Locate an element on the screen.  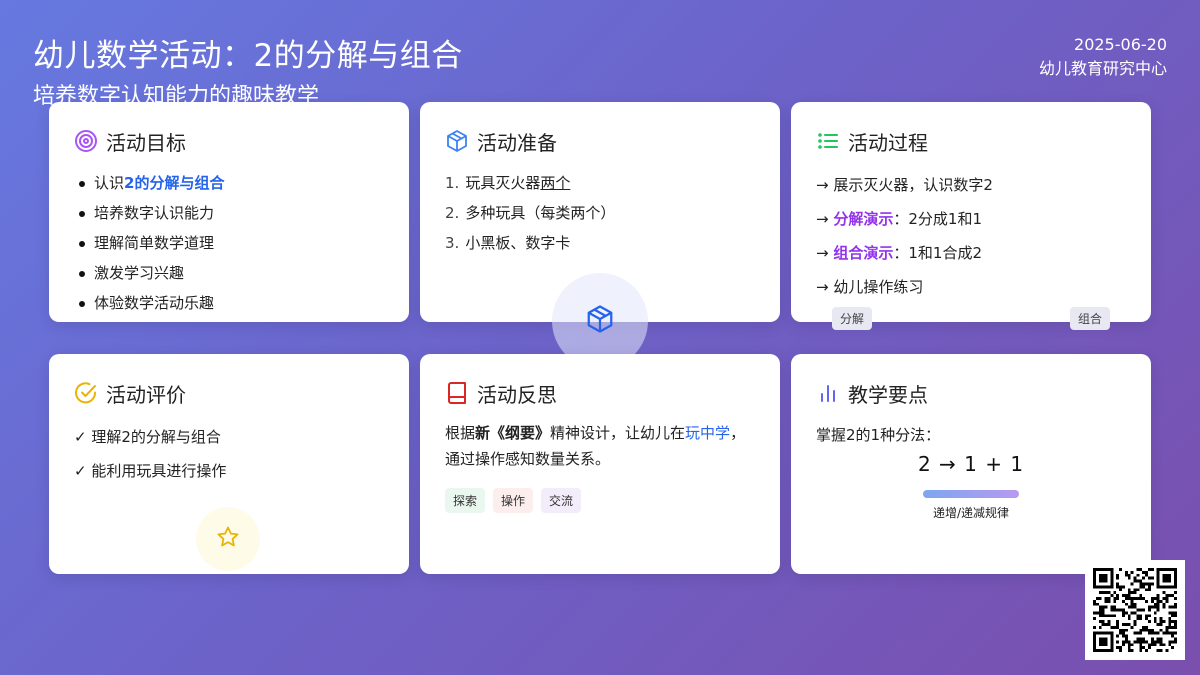
star-icon is located at coordinates (228, 539).